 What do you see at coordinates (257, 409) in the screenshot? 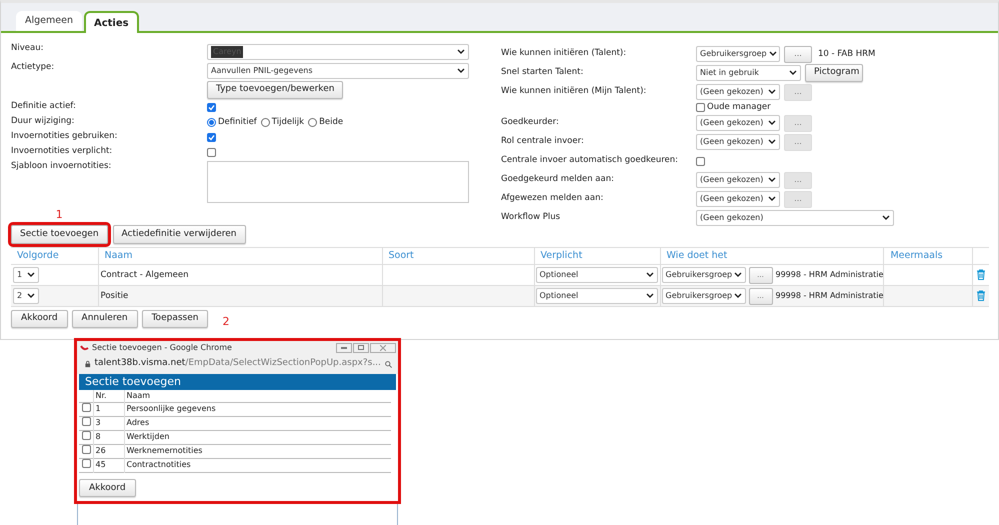
I see `table-cell: Persoonlijke gegevens` at bounding box center [257, 409].